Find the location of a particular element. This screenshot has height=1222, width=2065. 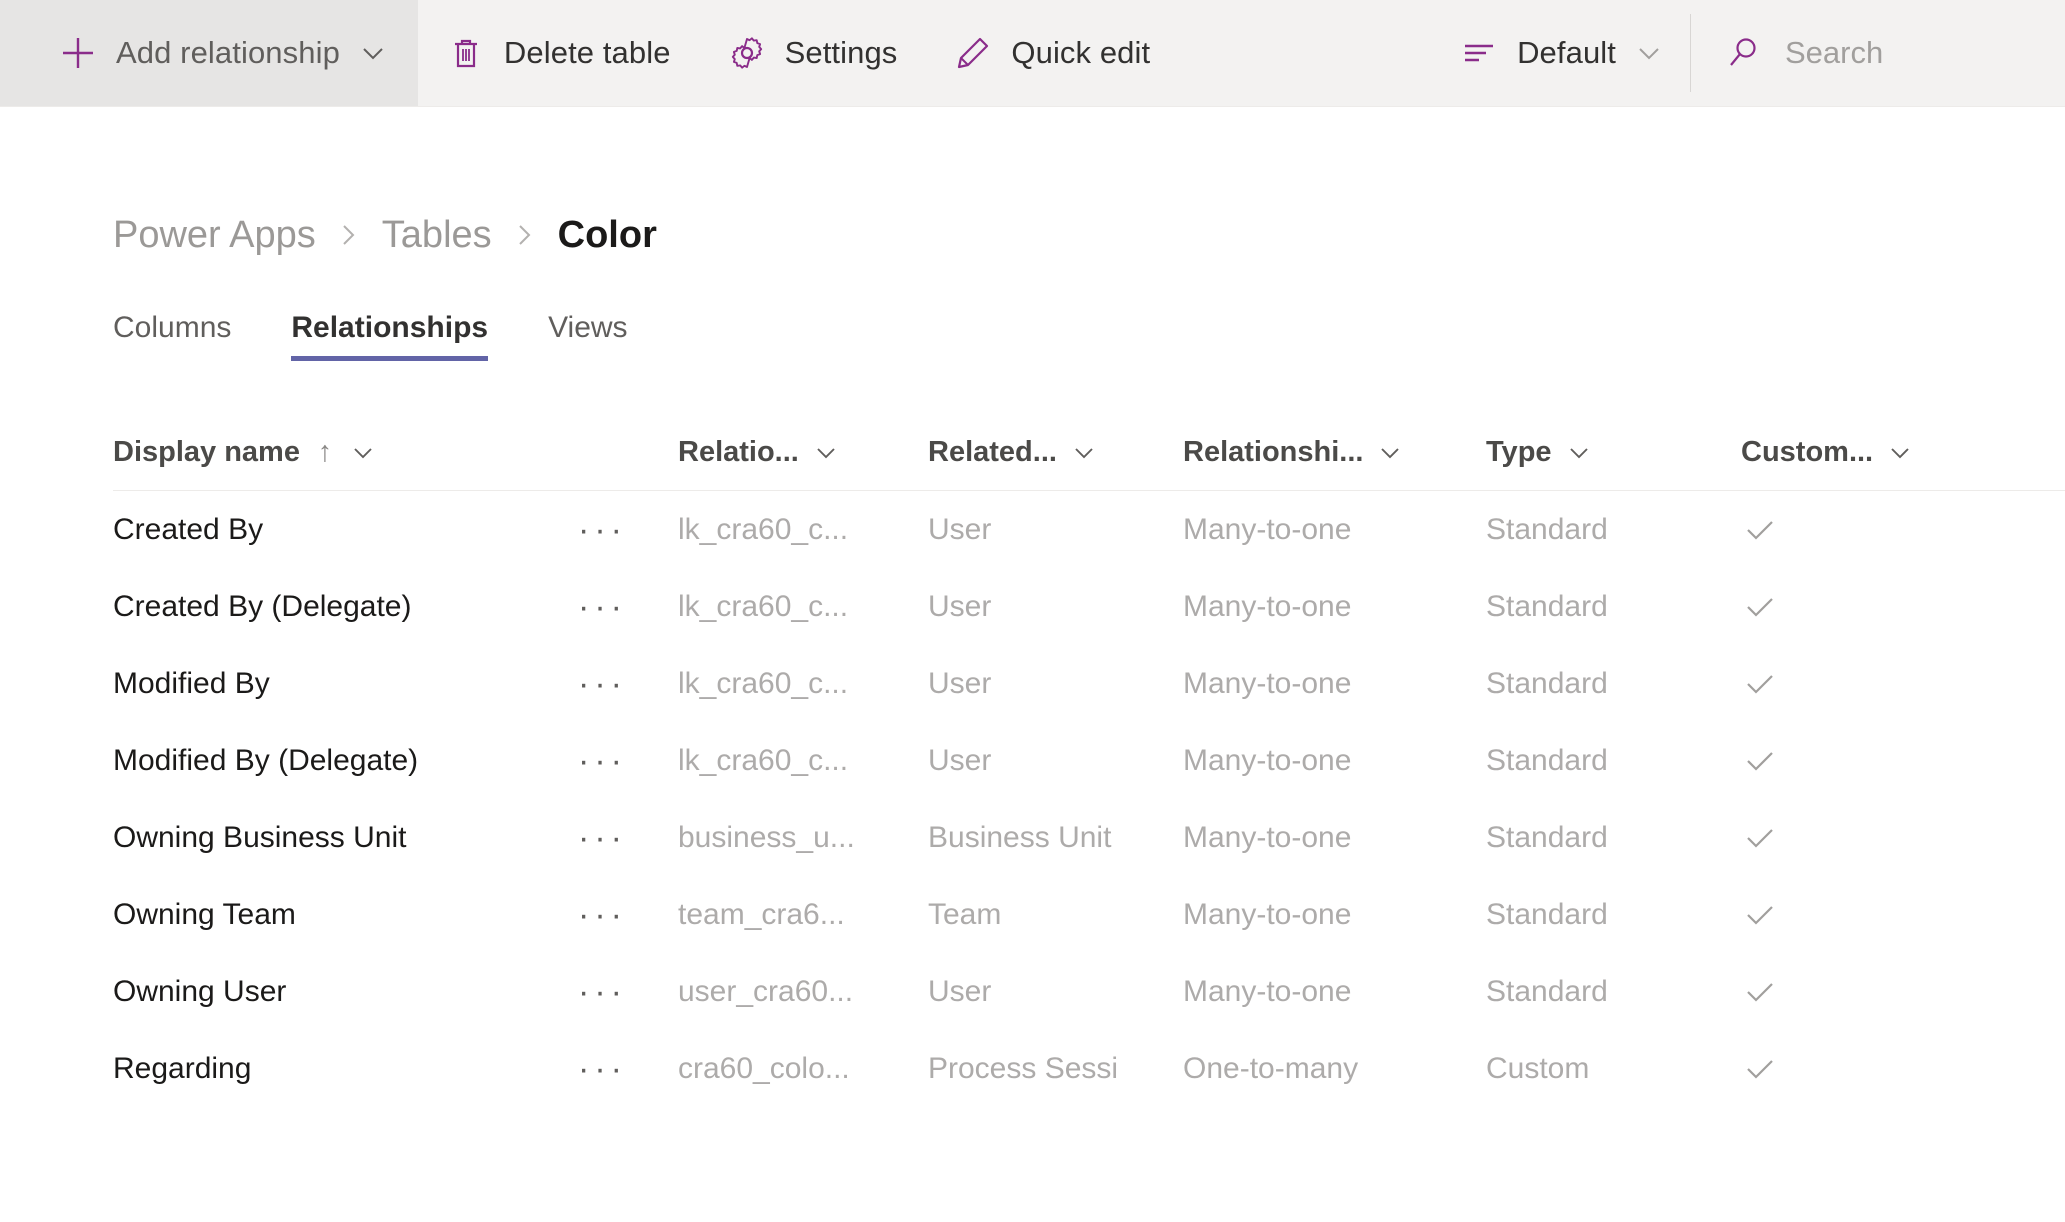

column-header-type-label: Type is located at coordinates (1519, 452).